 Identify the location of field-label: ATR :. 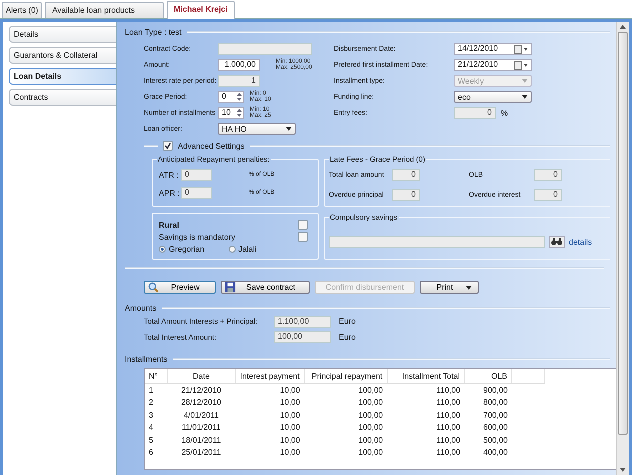
(169, 175).